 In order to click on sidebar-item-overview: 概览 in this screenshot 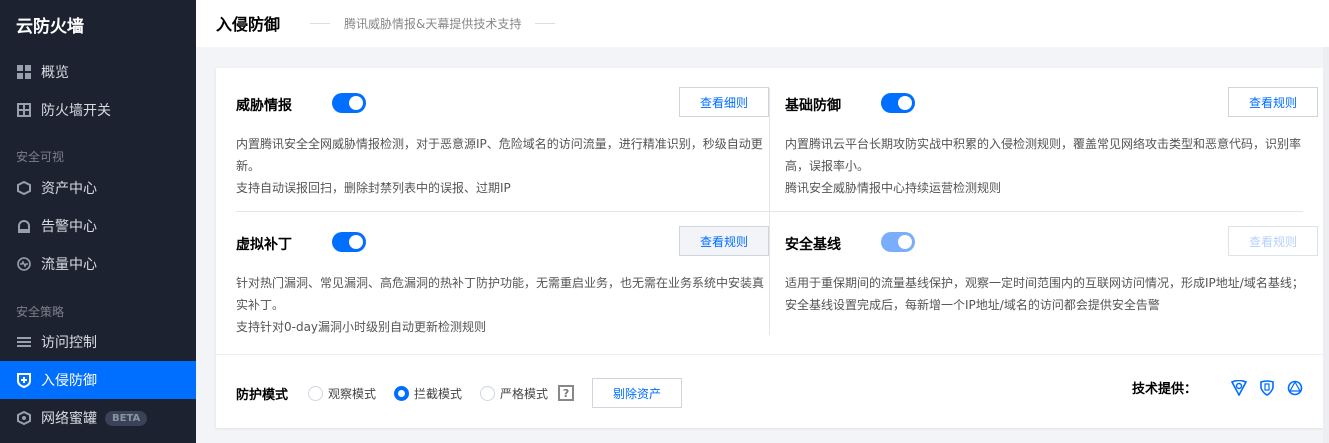, I will do `click(98, 72)`.